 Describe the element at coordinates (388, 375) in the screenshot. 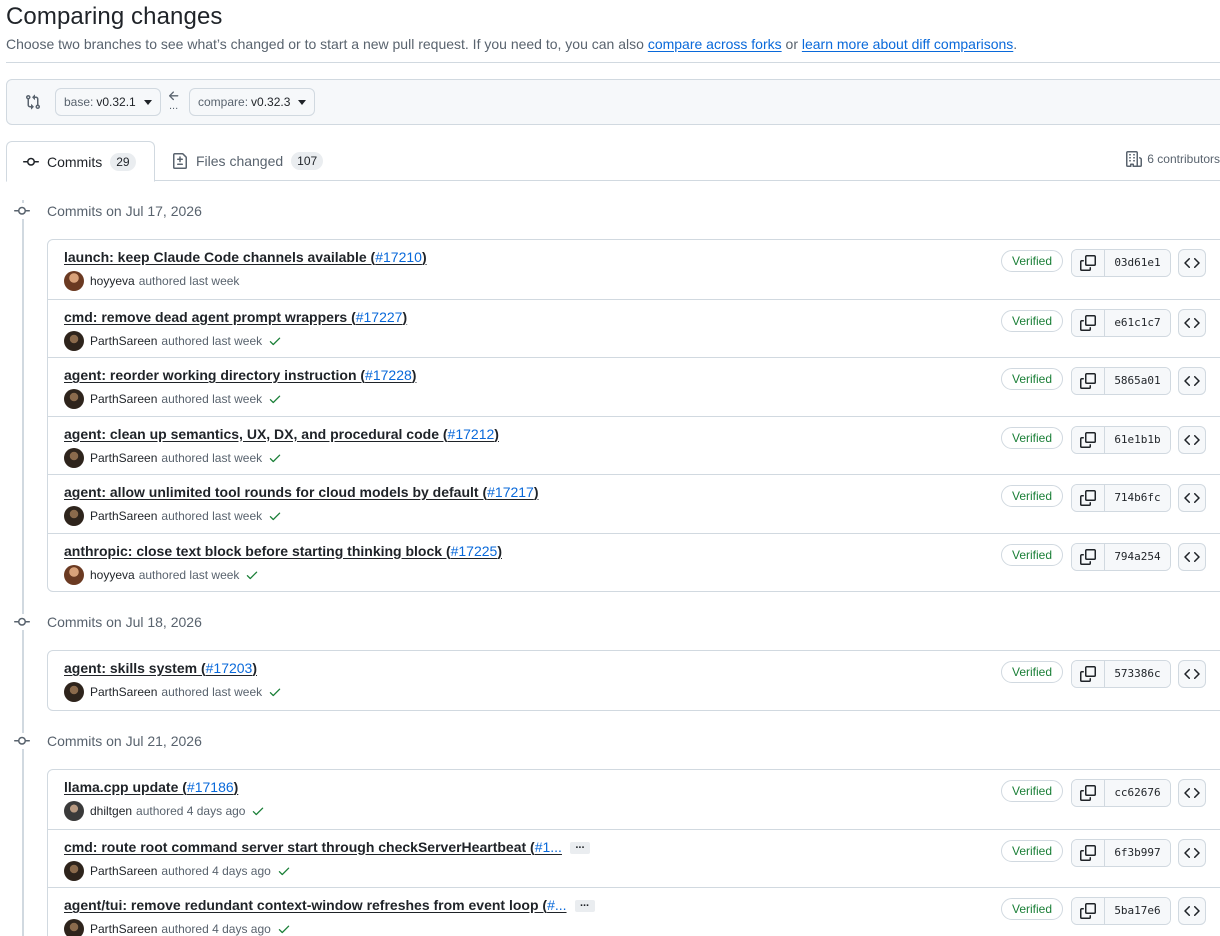

I see `pull-request-link: #17228` at that location.